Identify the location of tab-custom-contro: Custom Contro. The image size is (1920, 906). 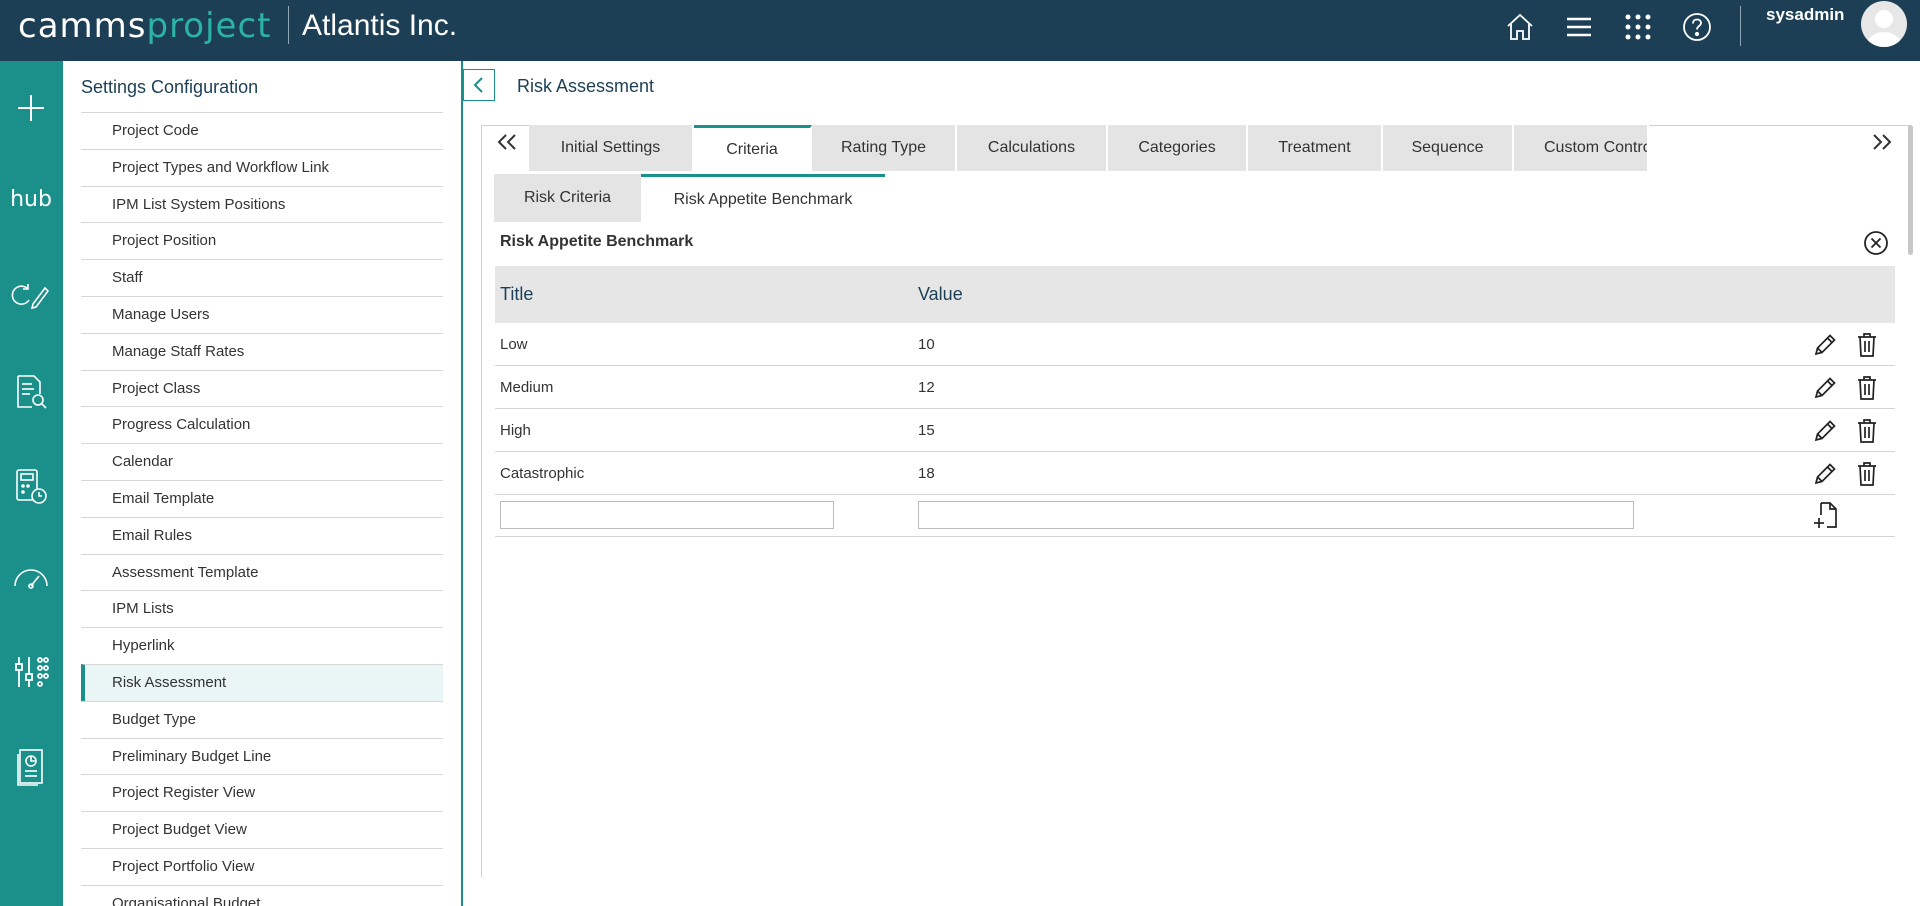
(1581, 148).